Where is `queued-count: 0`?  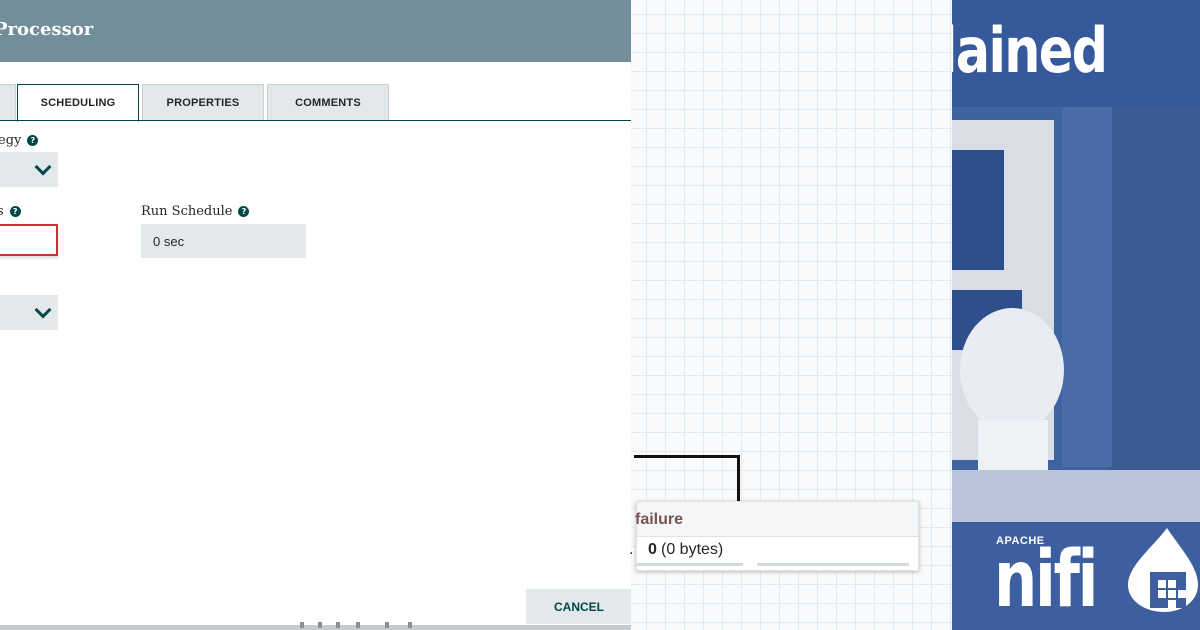
queued-count: 0 is located at coordinates (652, 549).